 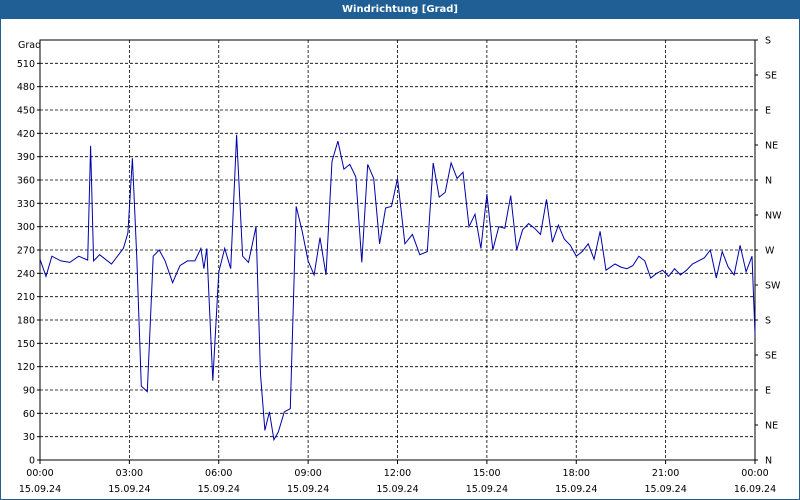 What do you see at coordinates (26, 87) in the screenshot?
I see `y-tick-label: 480` at bounding box center [26, 87].